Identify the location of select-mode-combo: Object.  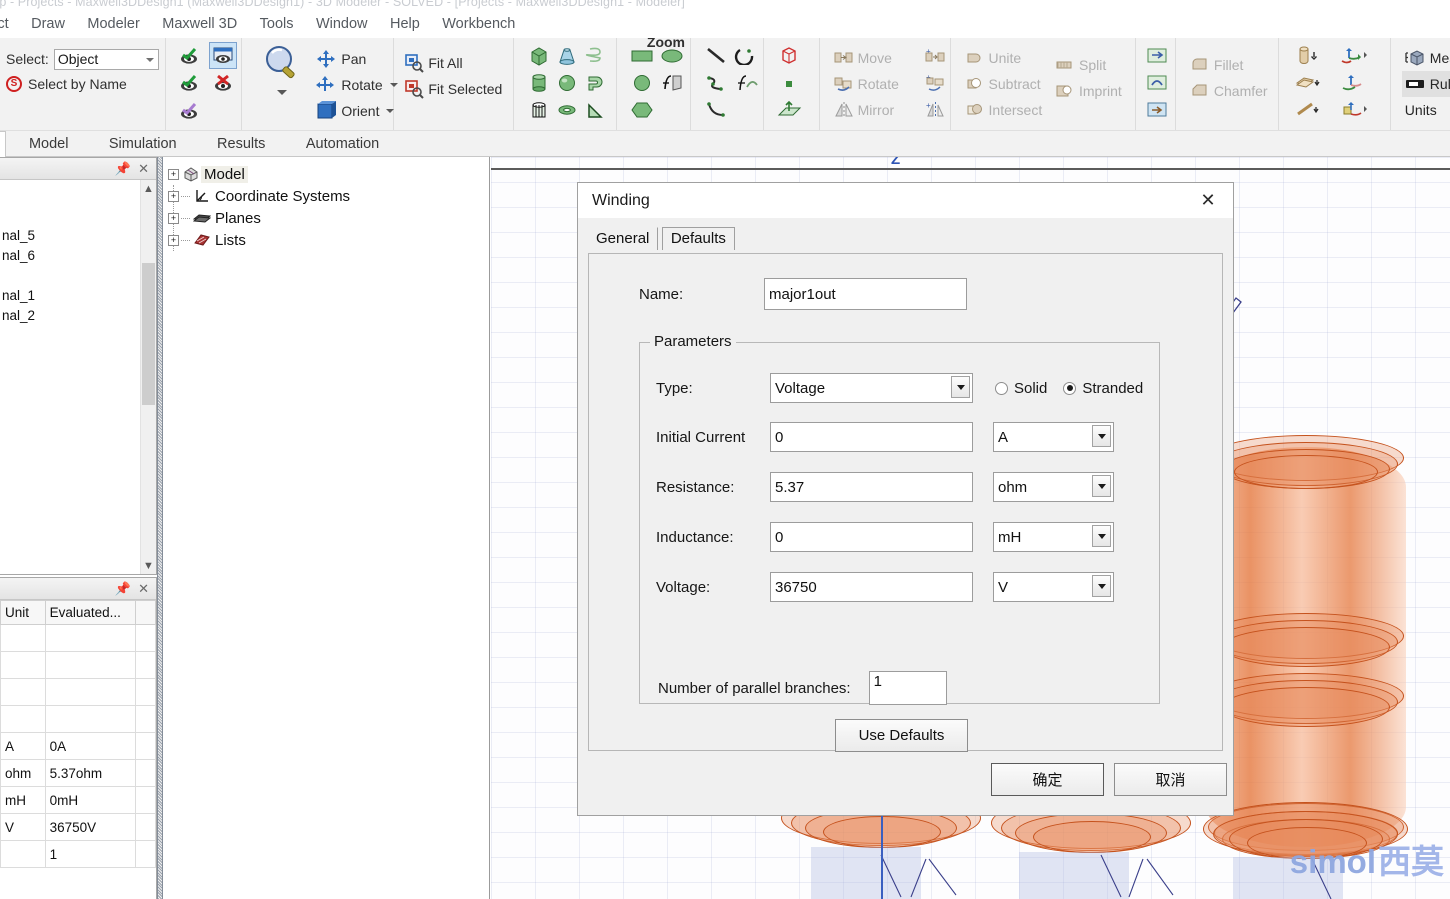
(106, 59).